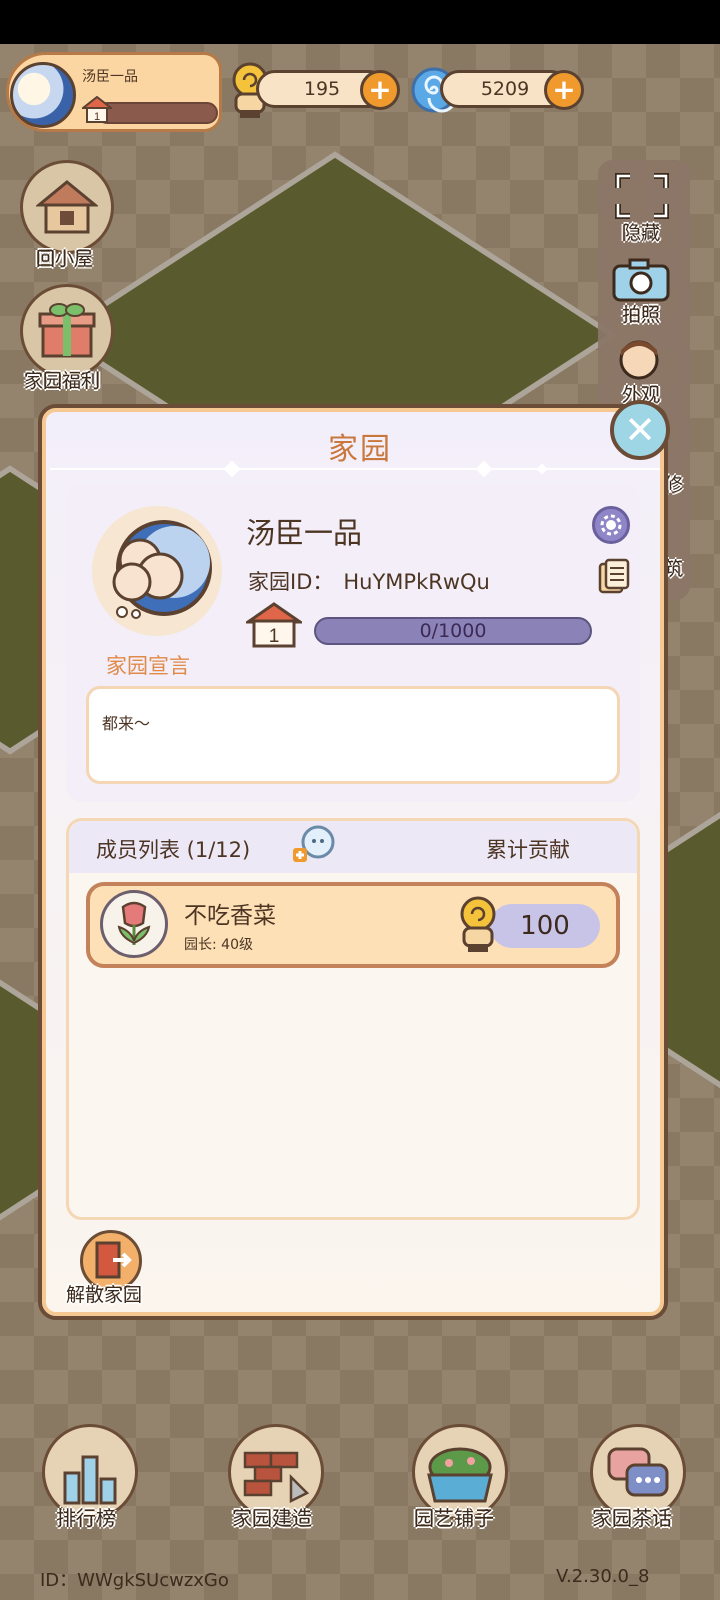 Image resolution: width=720 pixels, height=1600 pixels. I want to click on add-swirl-gem-button: +, so click(564, 90).